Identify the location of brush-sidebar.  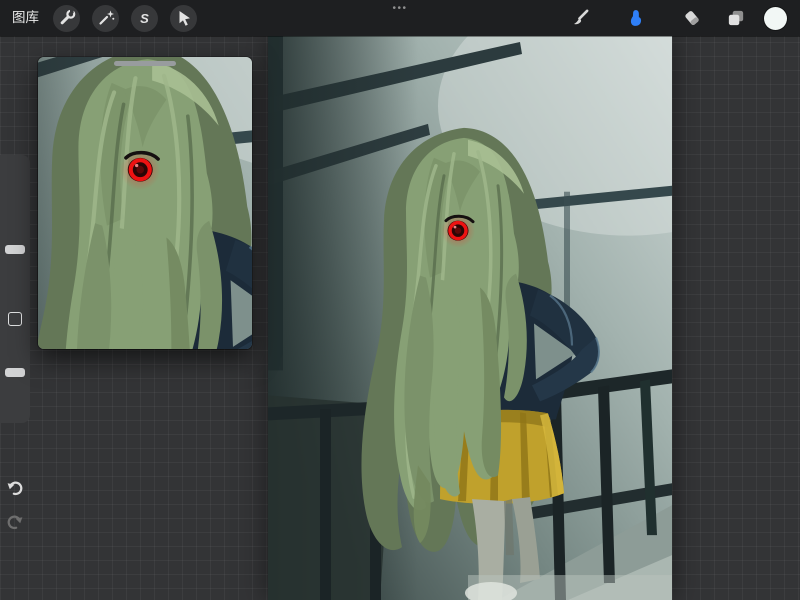
(15, 289).